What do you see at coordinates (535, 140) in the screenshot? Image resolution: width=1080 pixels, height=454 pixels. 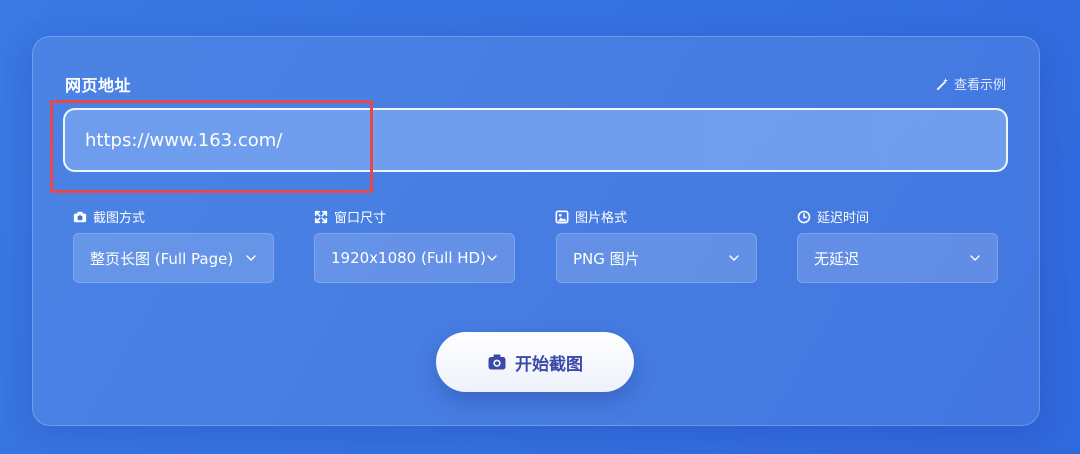 I see `url-input` at bounding box center [535, 140].